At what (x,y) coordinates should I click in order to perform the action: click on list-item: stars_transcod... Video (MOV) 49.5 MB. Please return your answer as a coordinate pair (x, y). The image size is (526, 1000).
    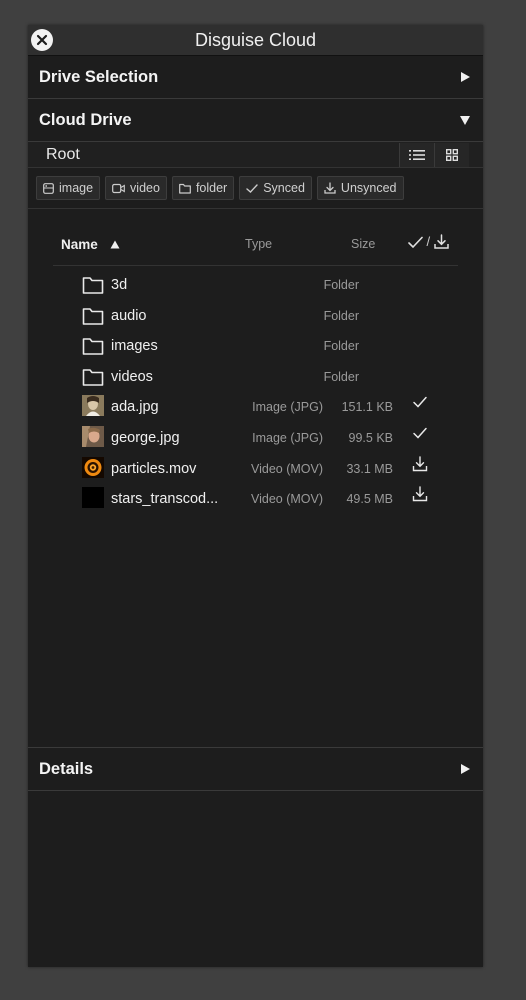
    Looking at the image, I should click on (255, 499).